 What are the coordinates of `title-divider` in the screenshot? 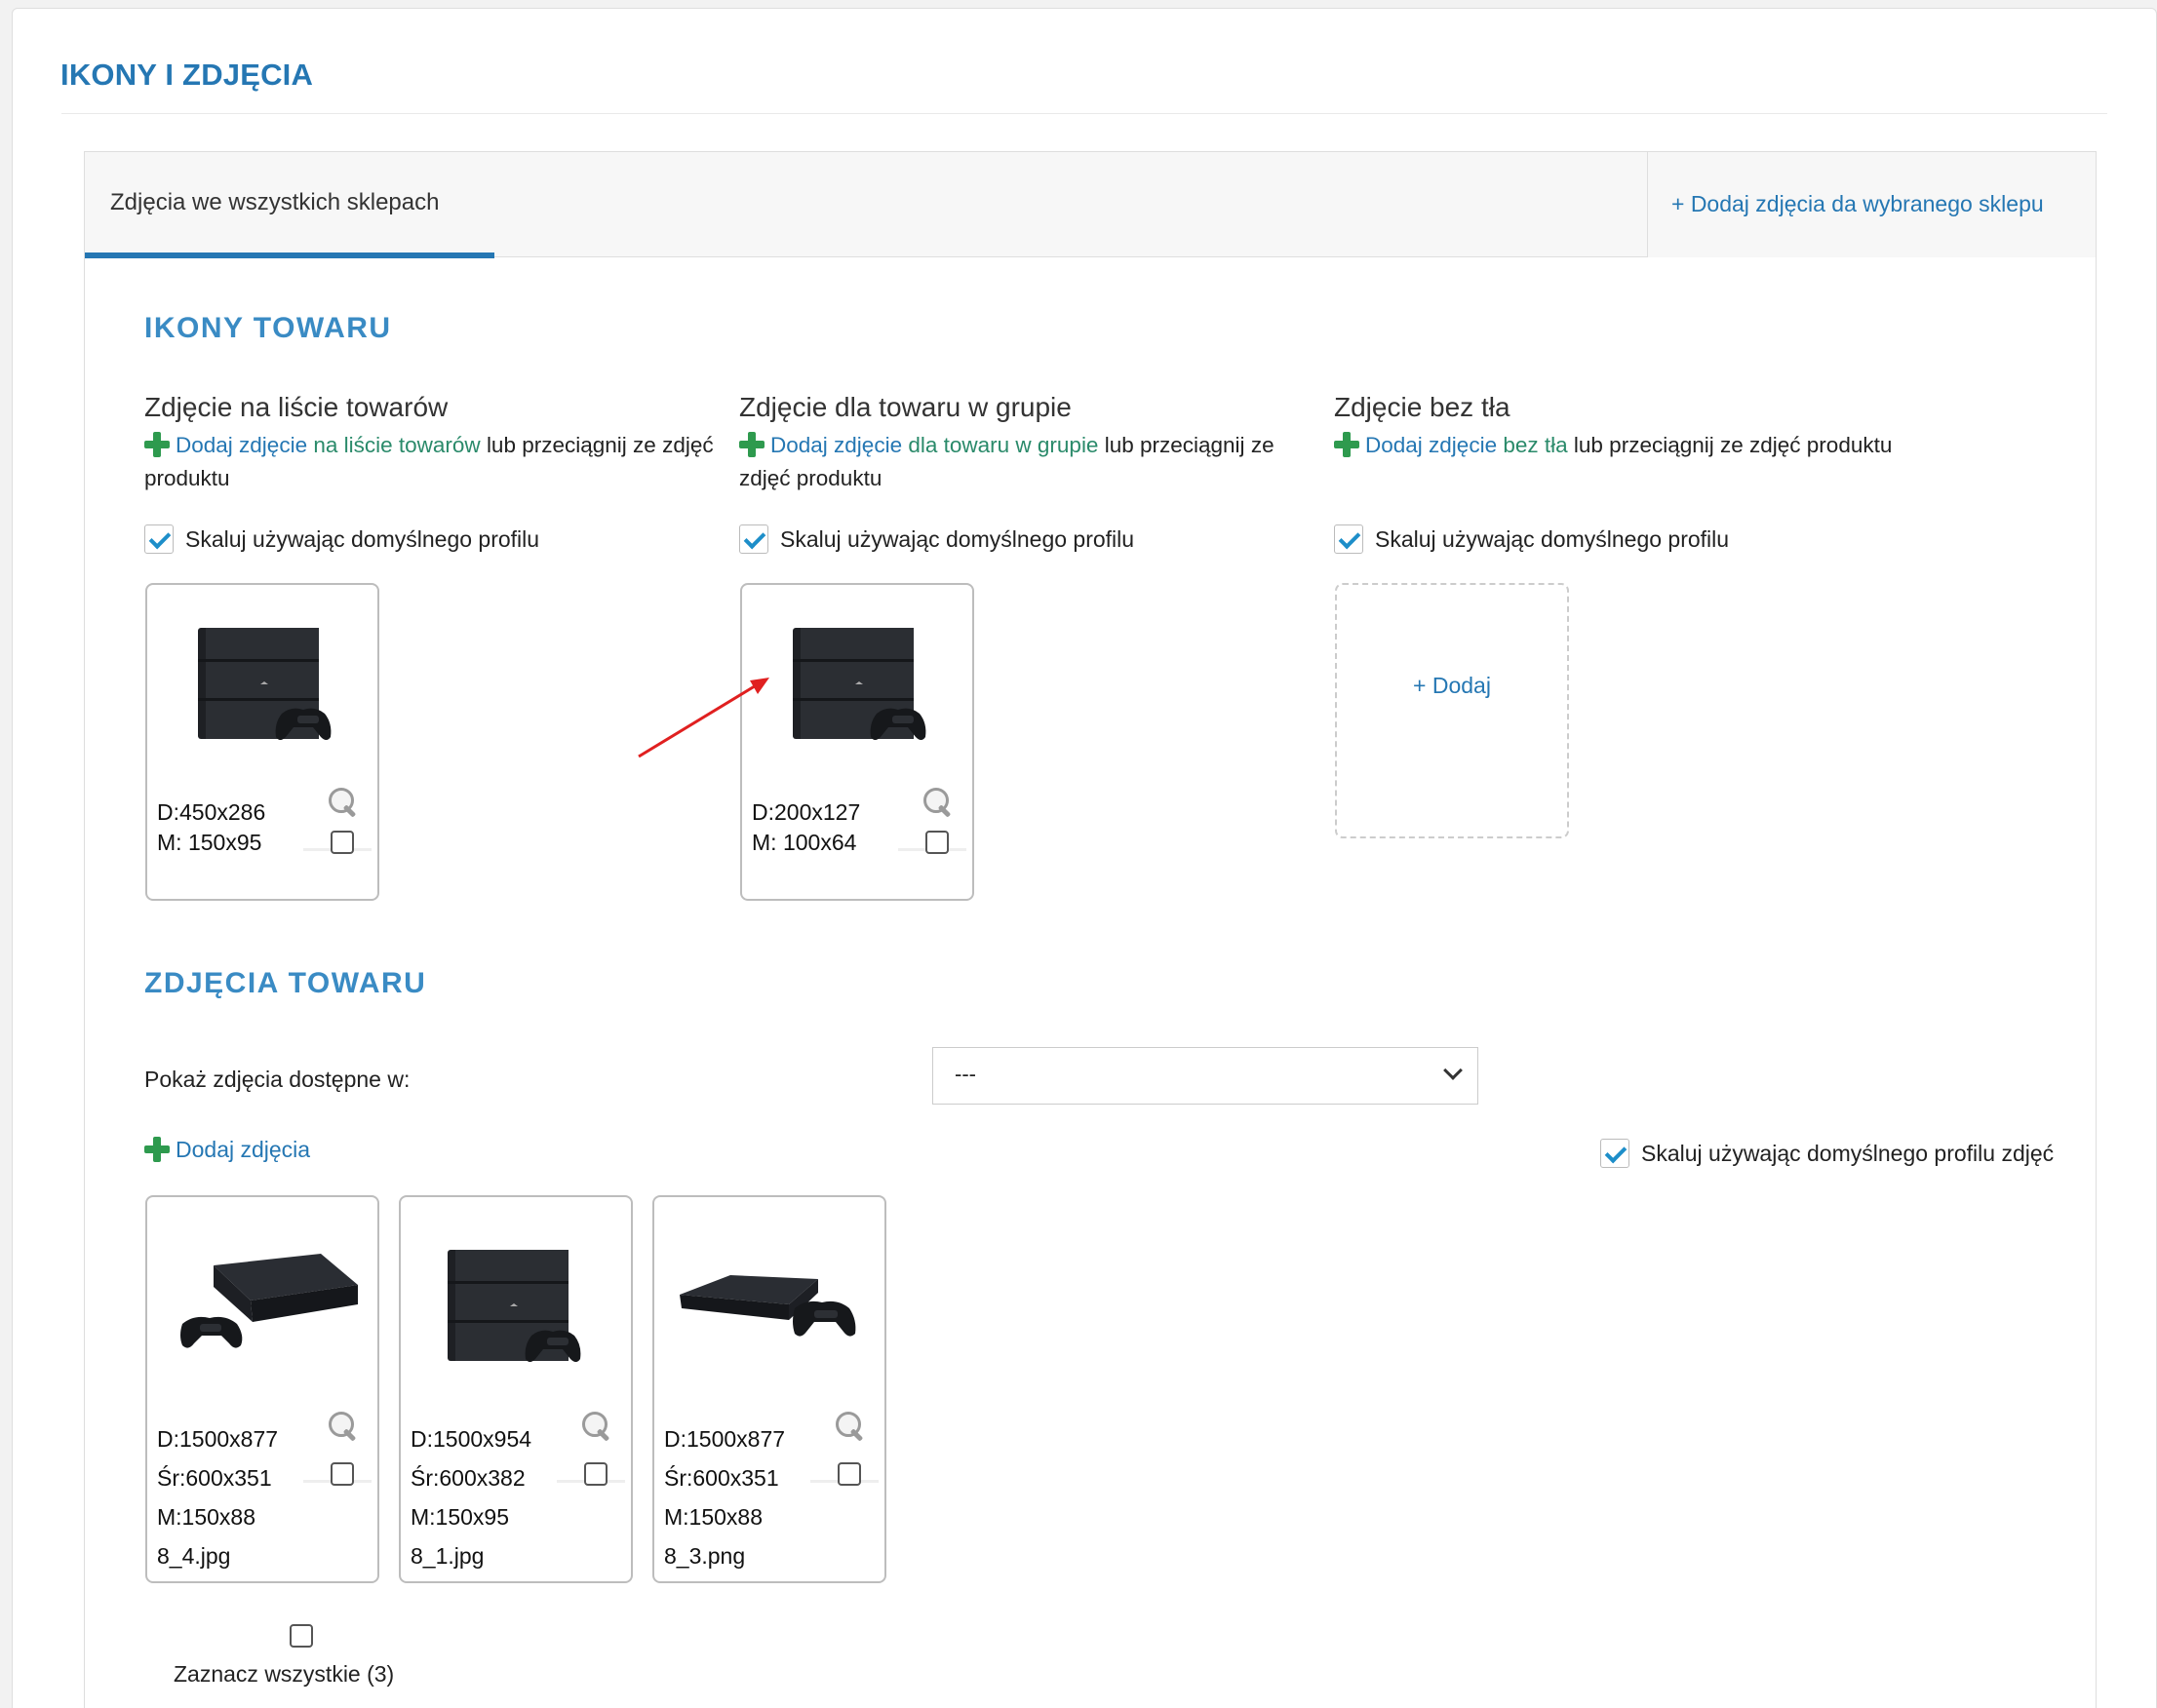 It's located at (1084, 113).